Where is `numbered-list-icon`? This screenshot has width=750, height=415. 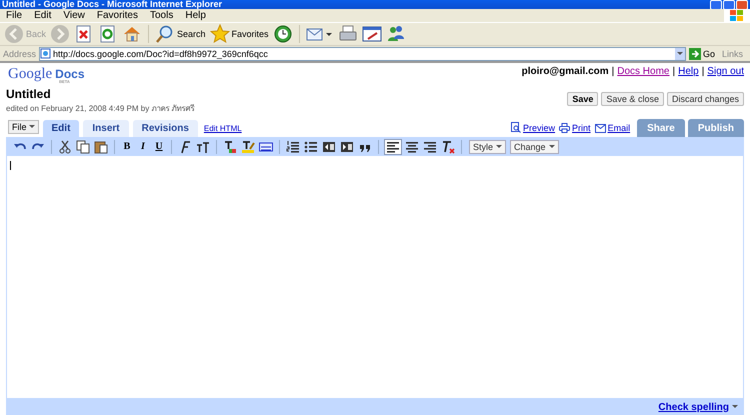 numbered-list-icon is located at coordinates (293, 147).